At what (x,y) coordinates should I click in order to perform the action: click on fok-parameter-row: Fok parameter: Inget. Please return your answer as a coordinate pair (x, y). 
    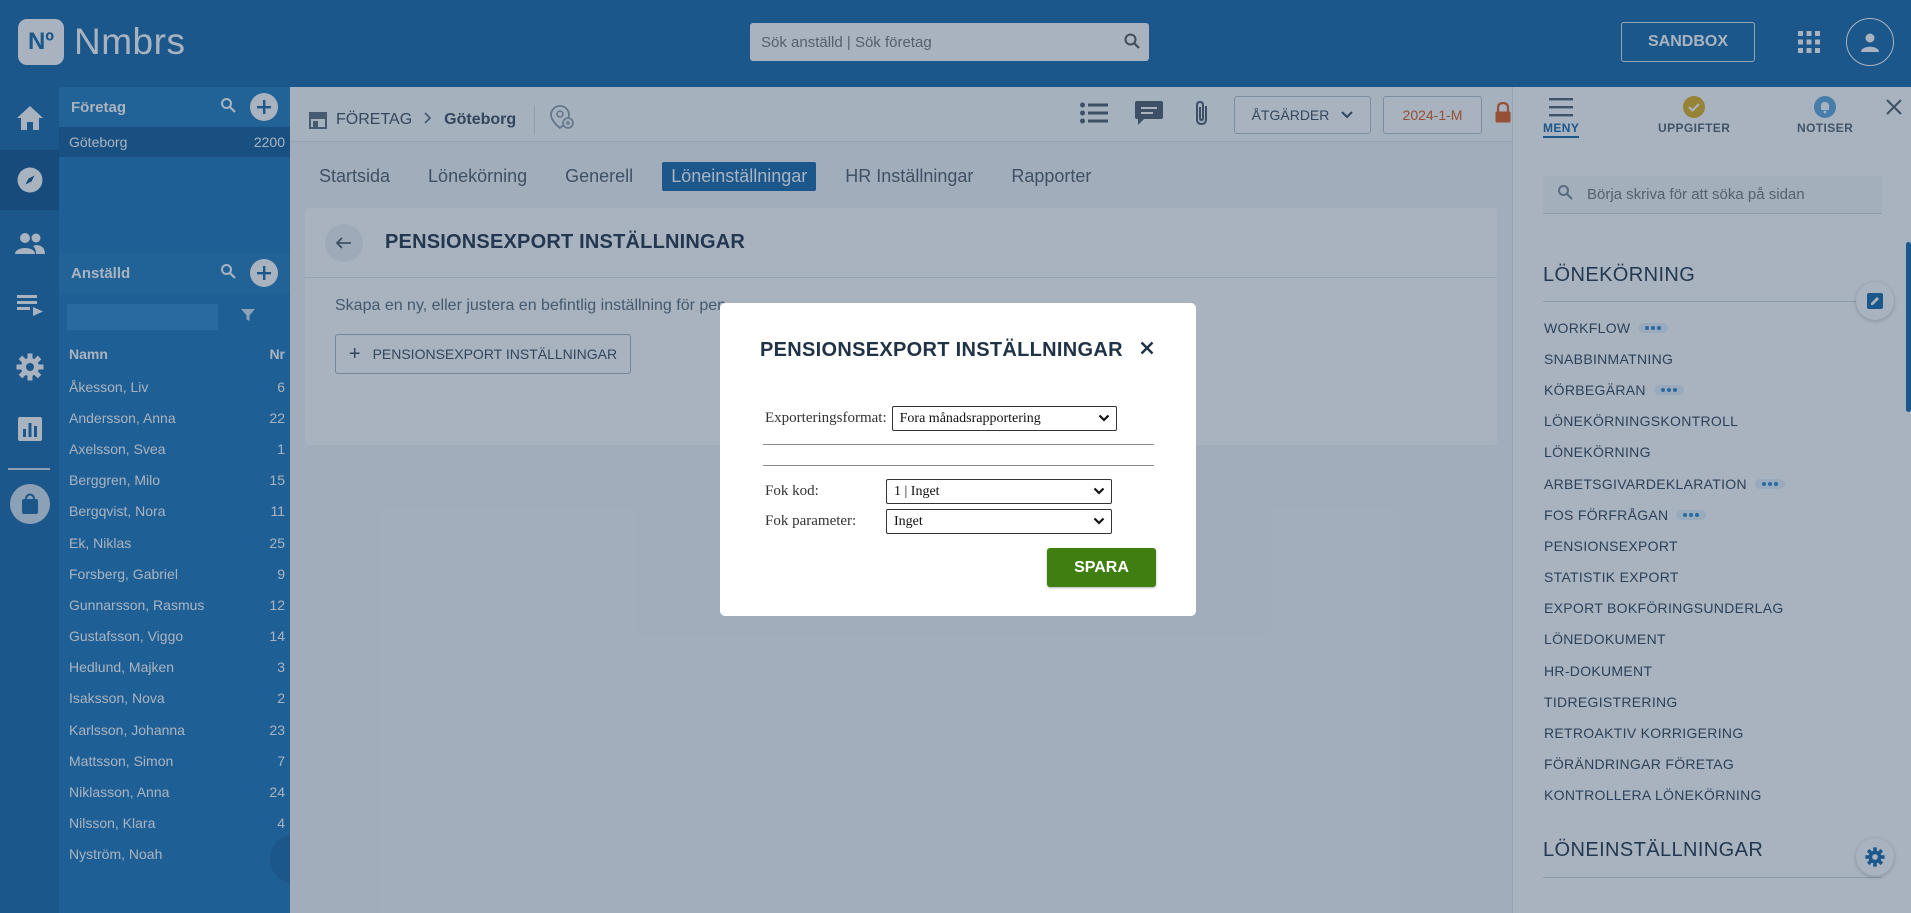
    Looking at the image, I should click on (938, 521).